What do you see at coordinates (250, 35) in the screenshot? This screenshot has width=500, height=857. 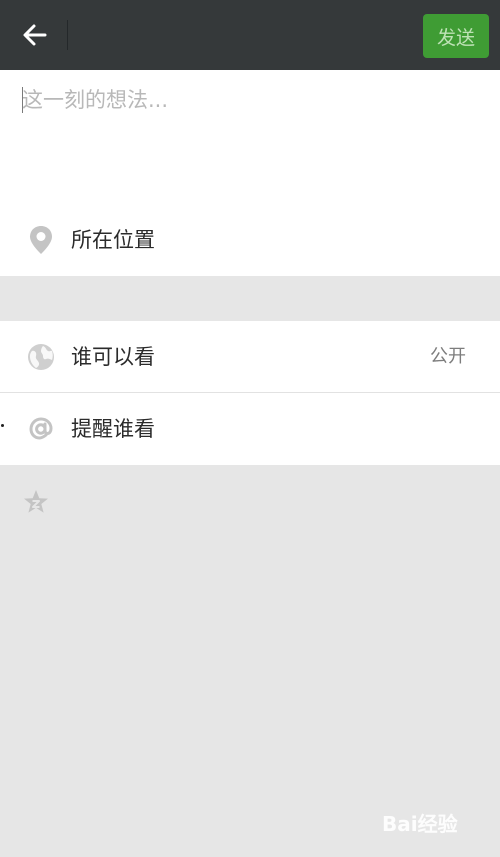 I see `top-bar: 发送` at bounding box center [250, 35].